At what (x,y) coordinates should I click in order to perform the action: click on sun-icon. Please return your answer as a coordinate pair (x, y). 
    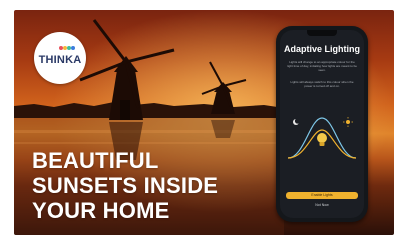
    Looking at the image, I should click on (348, 122).